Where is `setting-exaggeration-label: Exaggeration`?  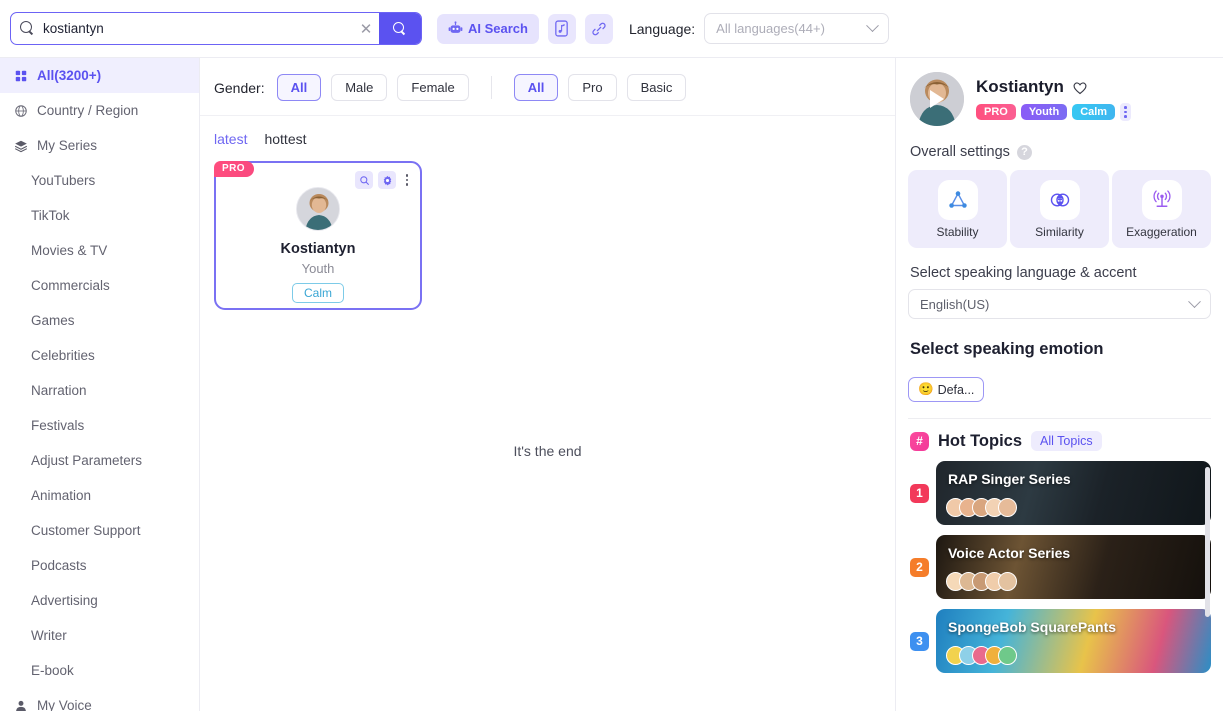
setting-exaggeration-label: Exaggeration is located at coordinates (1161, 231).